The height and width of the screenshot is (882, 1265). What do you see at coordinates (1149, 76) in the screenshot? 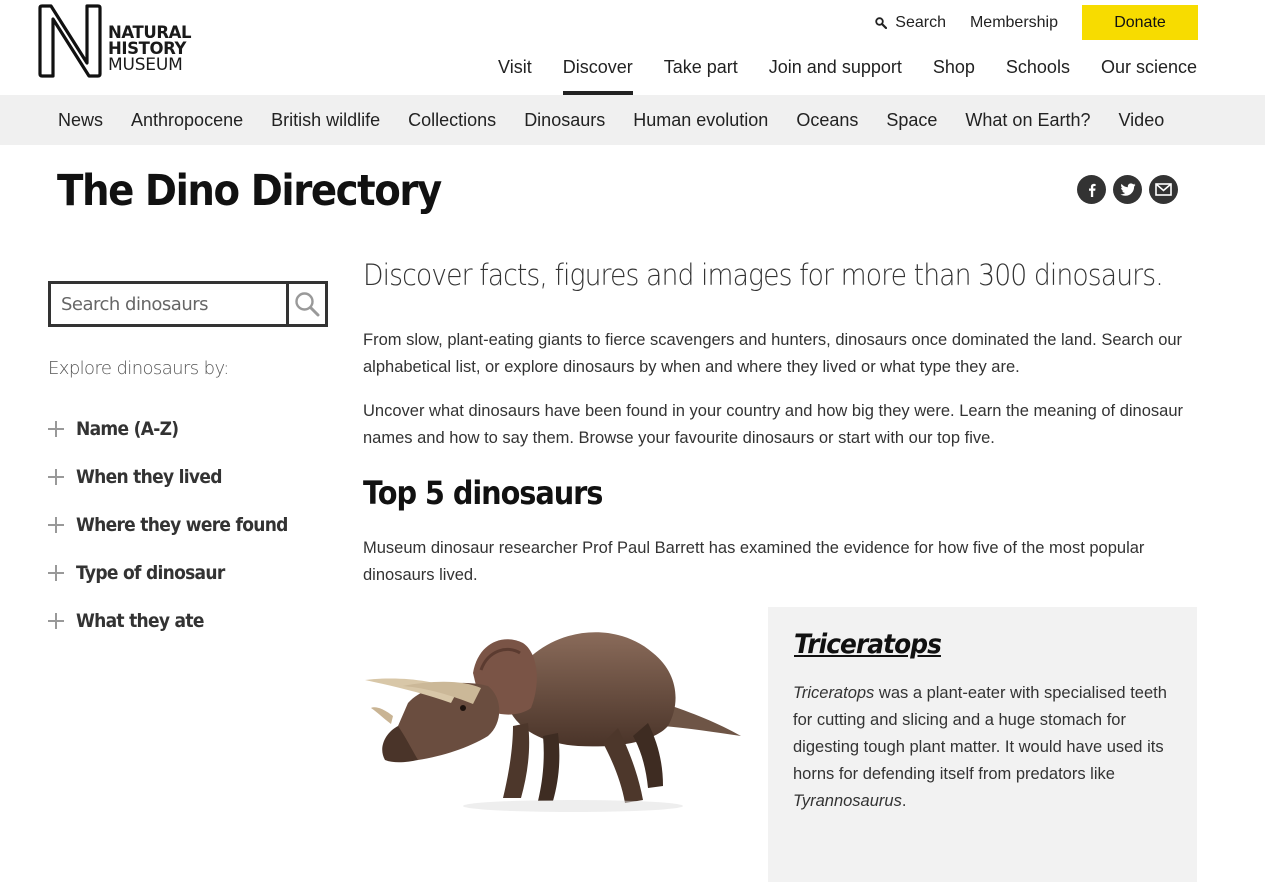
I see `main-nav-our-science: Our science` at bounding box center [1149, 76].